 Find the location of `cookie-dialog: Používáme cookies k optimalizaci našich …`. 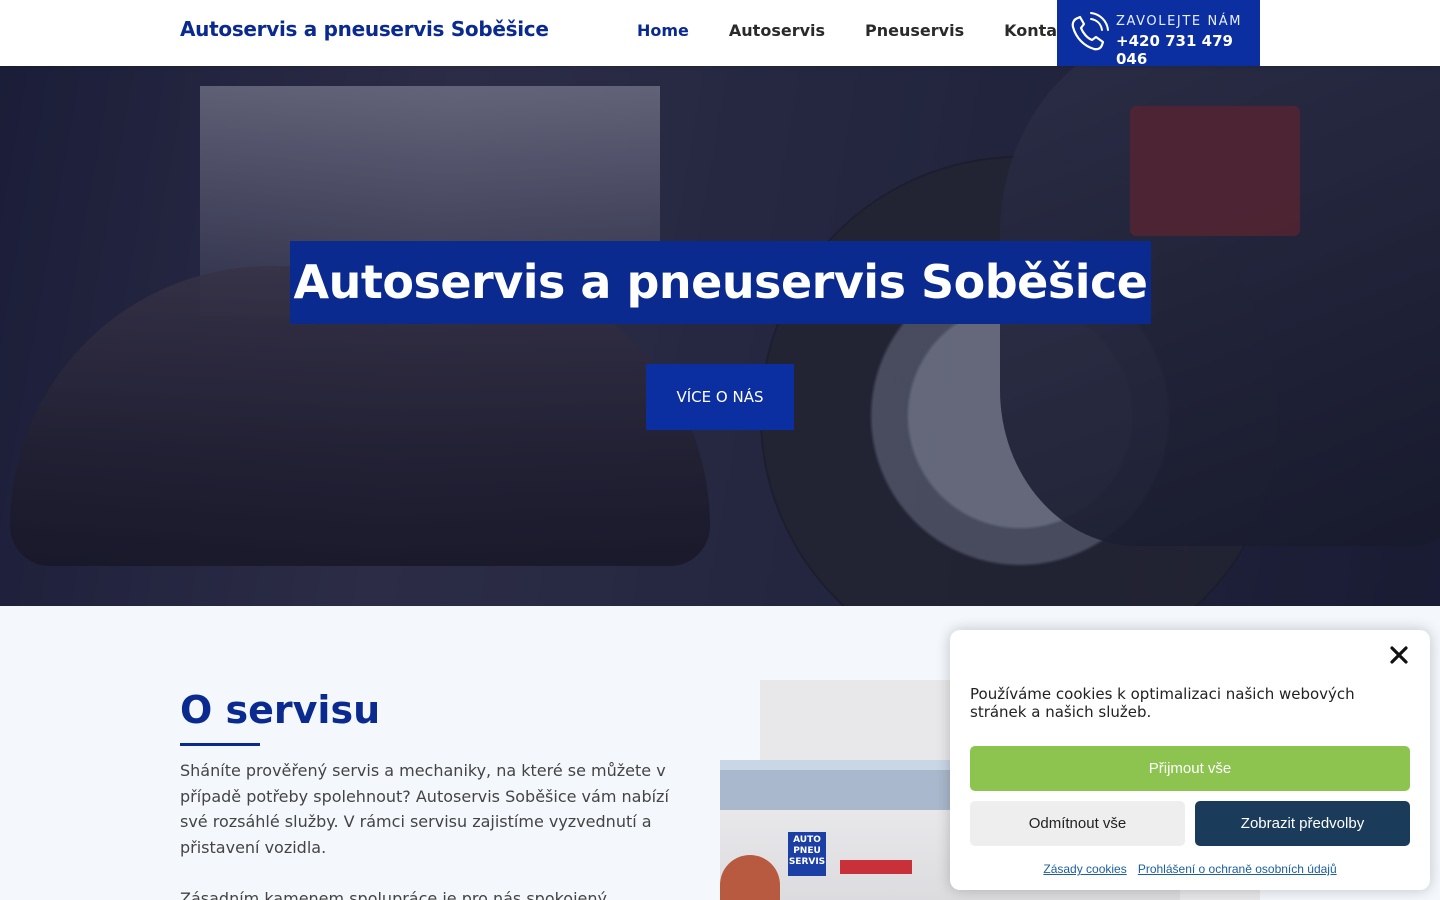

cookie-dialog: Používáme cookies k optimalizaci našich … is located at coordinates (1190, 760).